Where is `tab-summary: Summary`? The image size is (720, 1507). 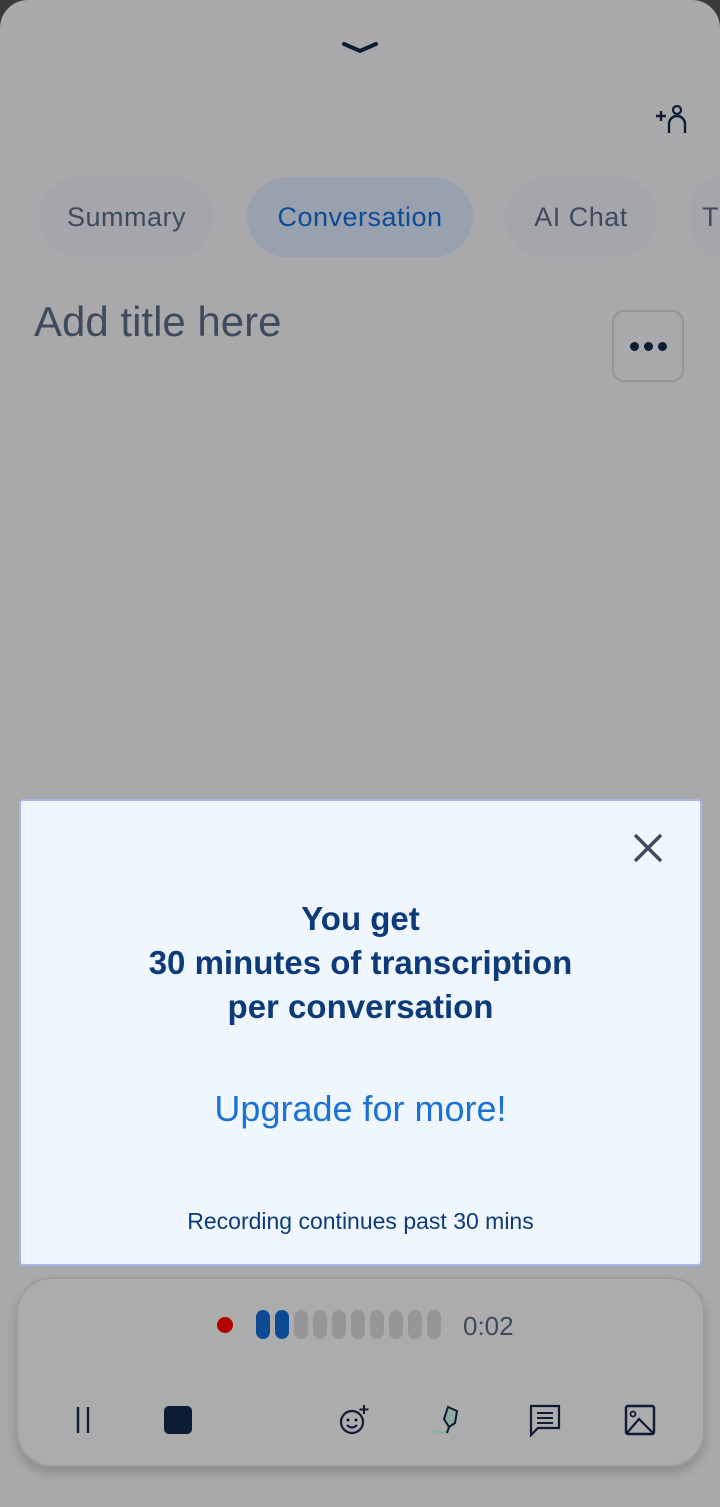
tab-summary: Summary is located at coordinates (126, 217).